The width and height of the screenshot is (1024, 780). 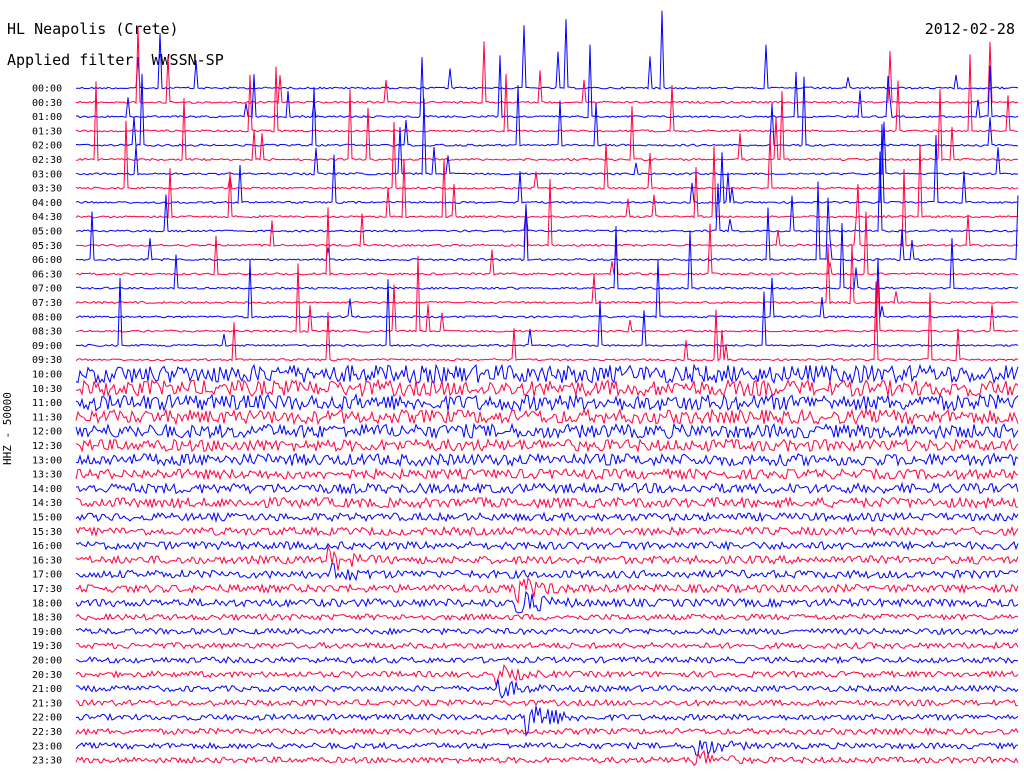 What do you see at coordinates (47, 403) in the screenshot?
I see `tick-label: 11:00` at bounding box center [47, 403].